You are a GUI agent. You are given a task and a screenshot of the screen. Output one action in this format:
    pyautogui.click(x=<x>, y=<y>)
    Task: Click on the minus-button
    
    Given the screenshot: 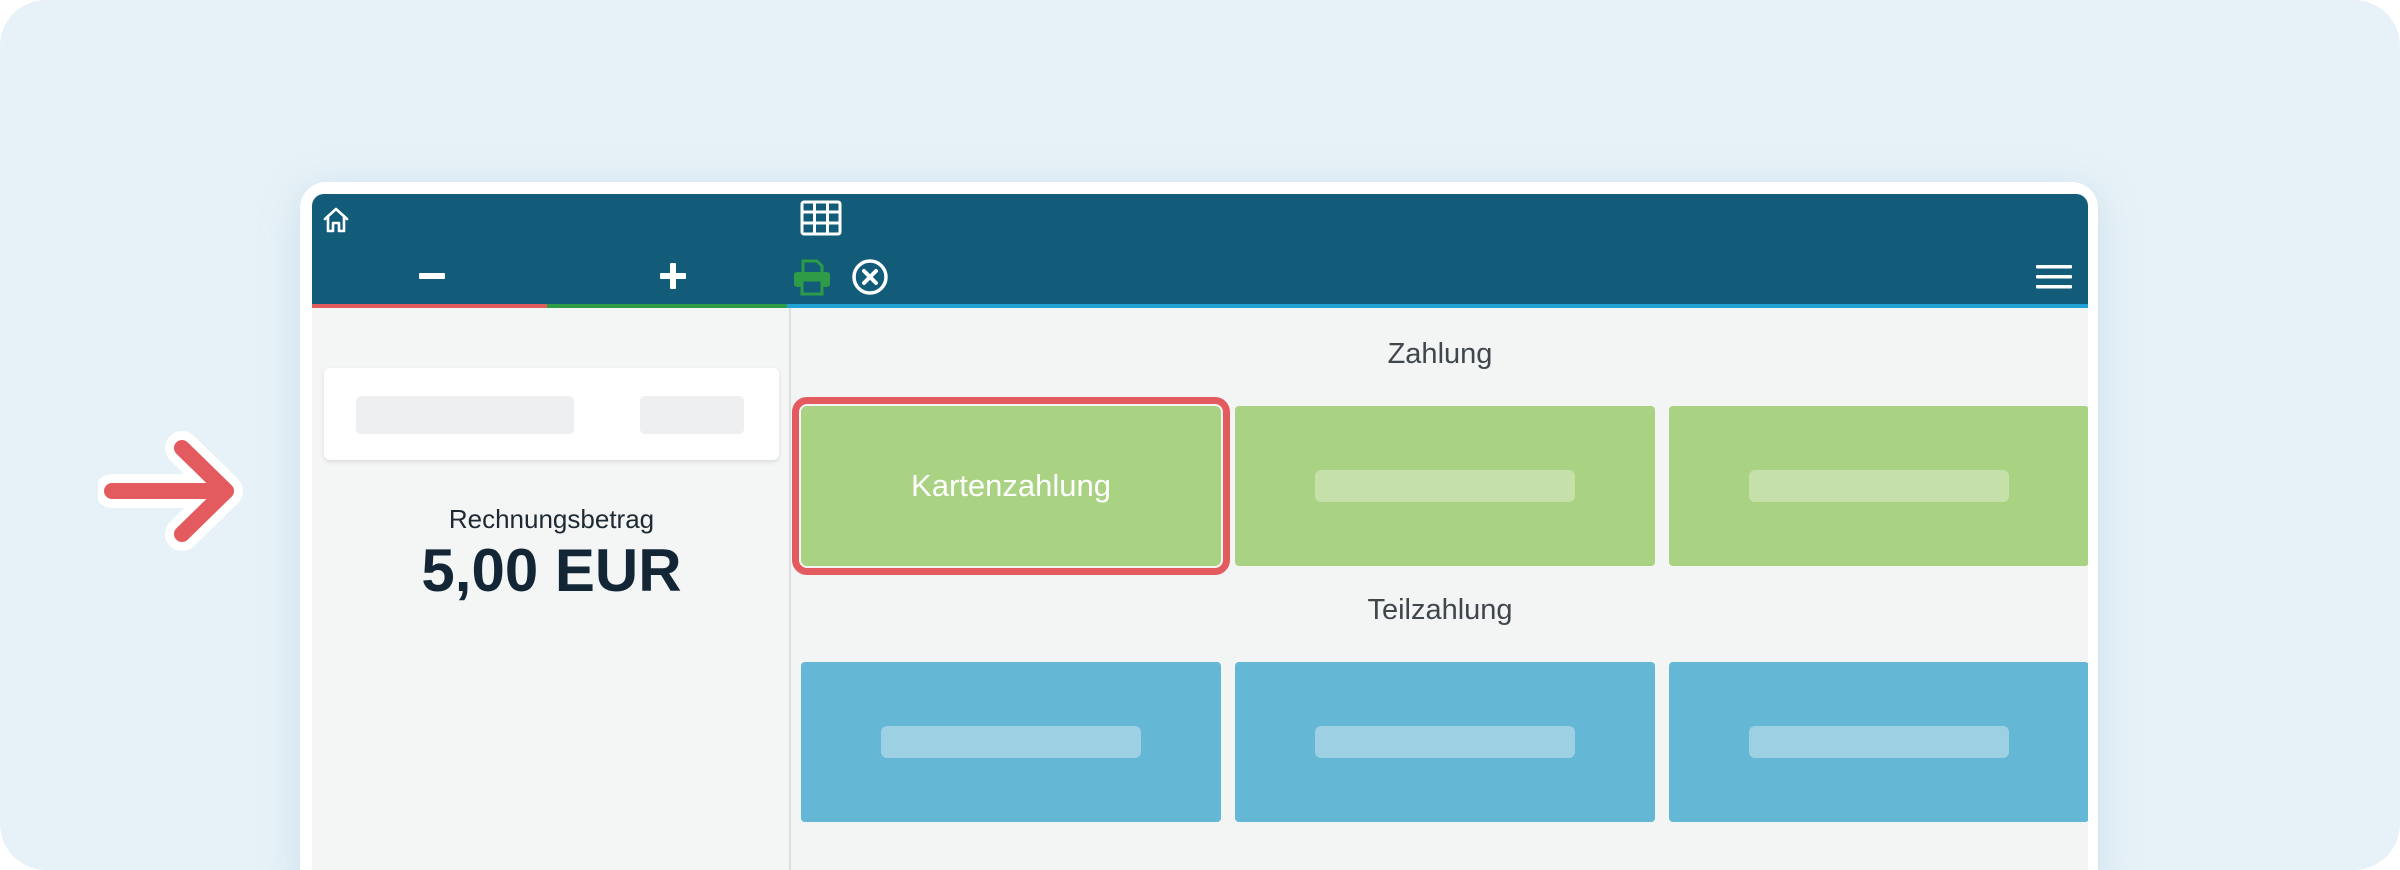 What is the action you would take?
    pyautogui.click(x=432, y=276)
    